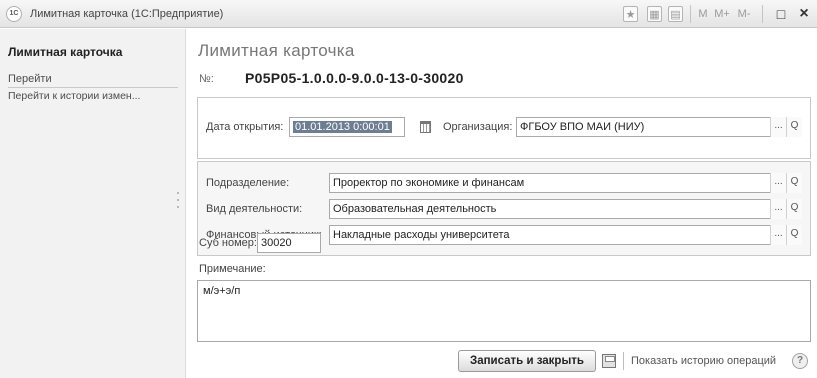 The image size is (817, 378). I want to click on department-value: Проректор по экономике и финансам, so click(429, 183).